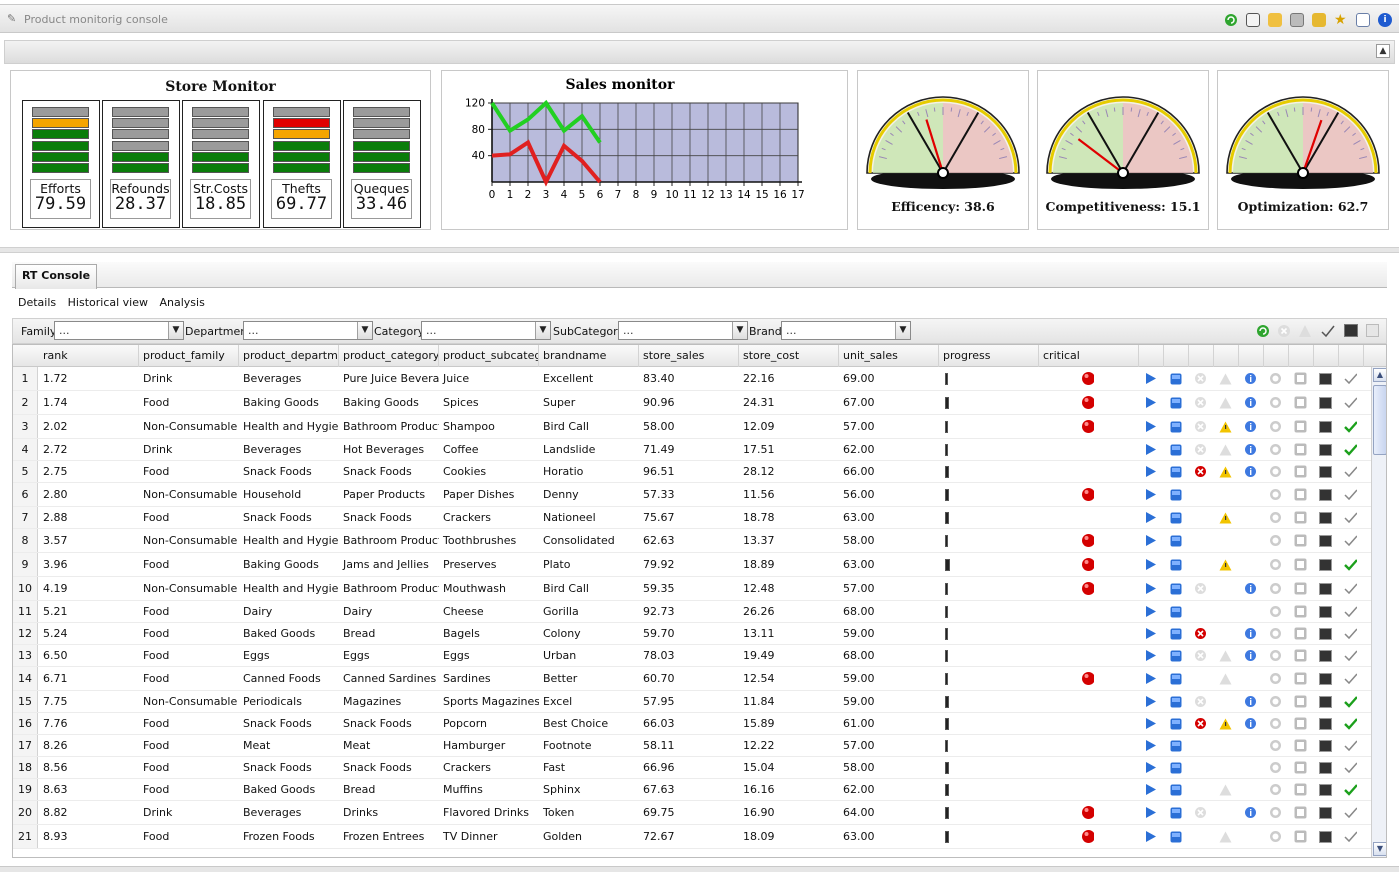  Describe the element at coordinates (182, 302) in the screenshot. I see `menu-analysis: Analysis` at that location.